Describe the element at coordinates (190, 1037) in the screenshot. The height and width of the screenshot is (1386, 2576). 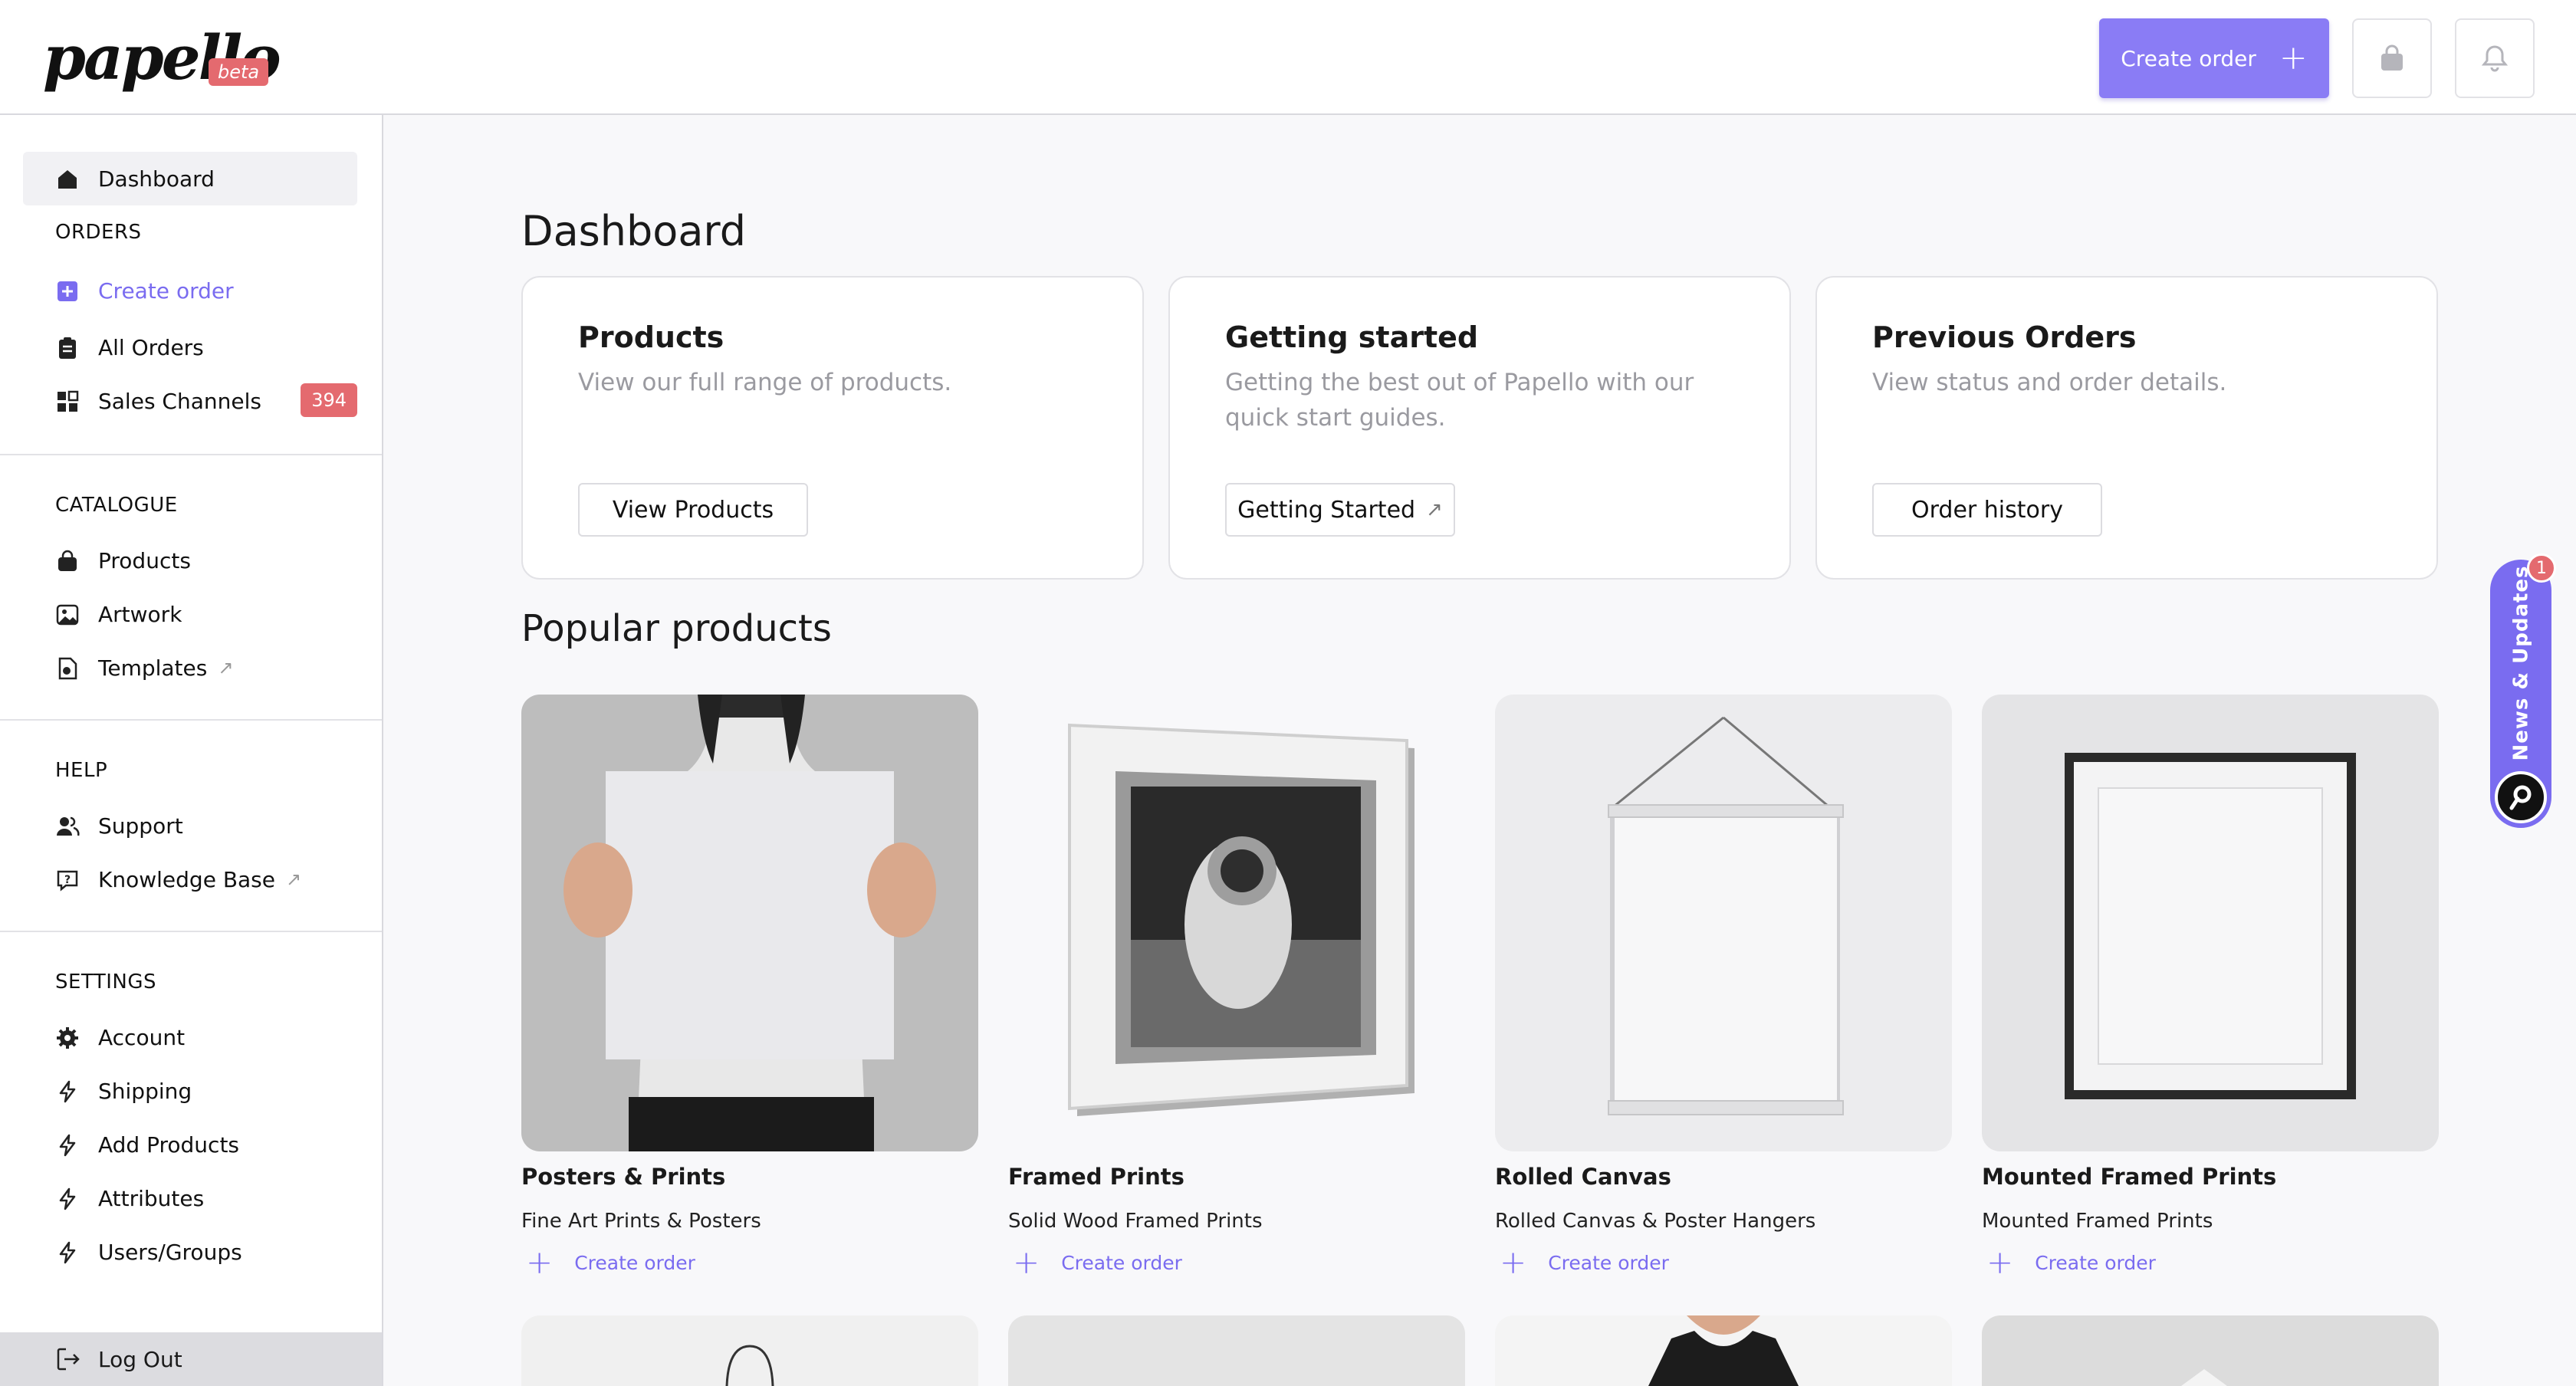
I see `sidebar-item-account: Account` at that location.